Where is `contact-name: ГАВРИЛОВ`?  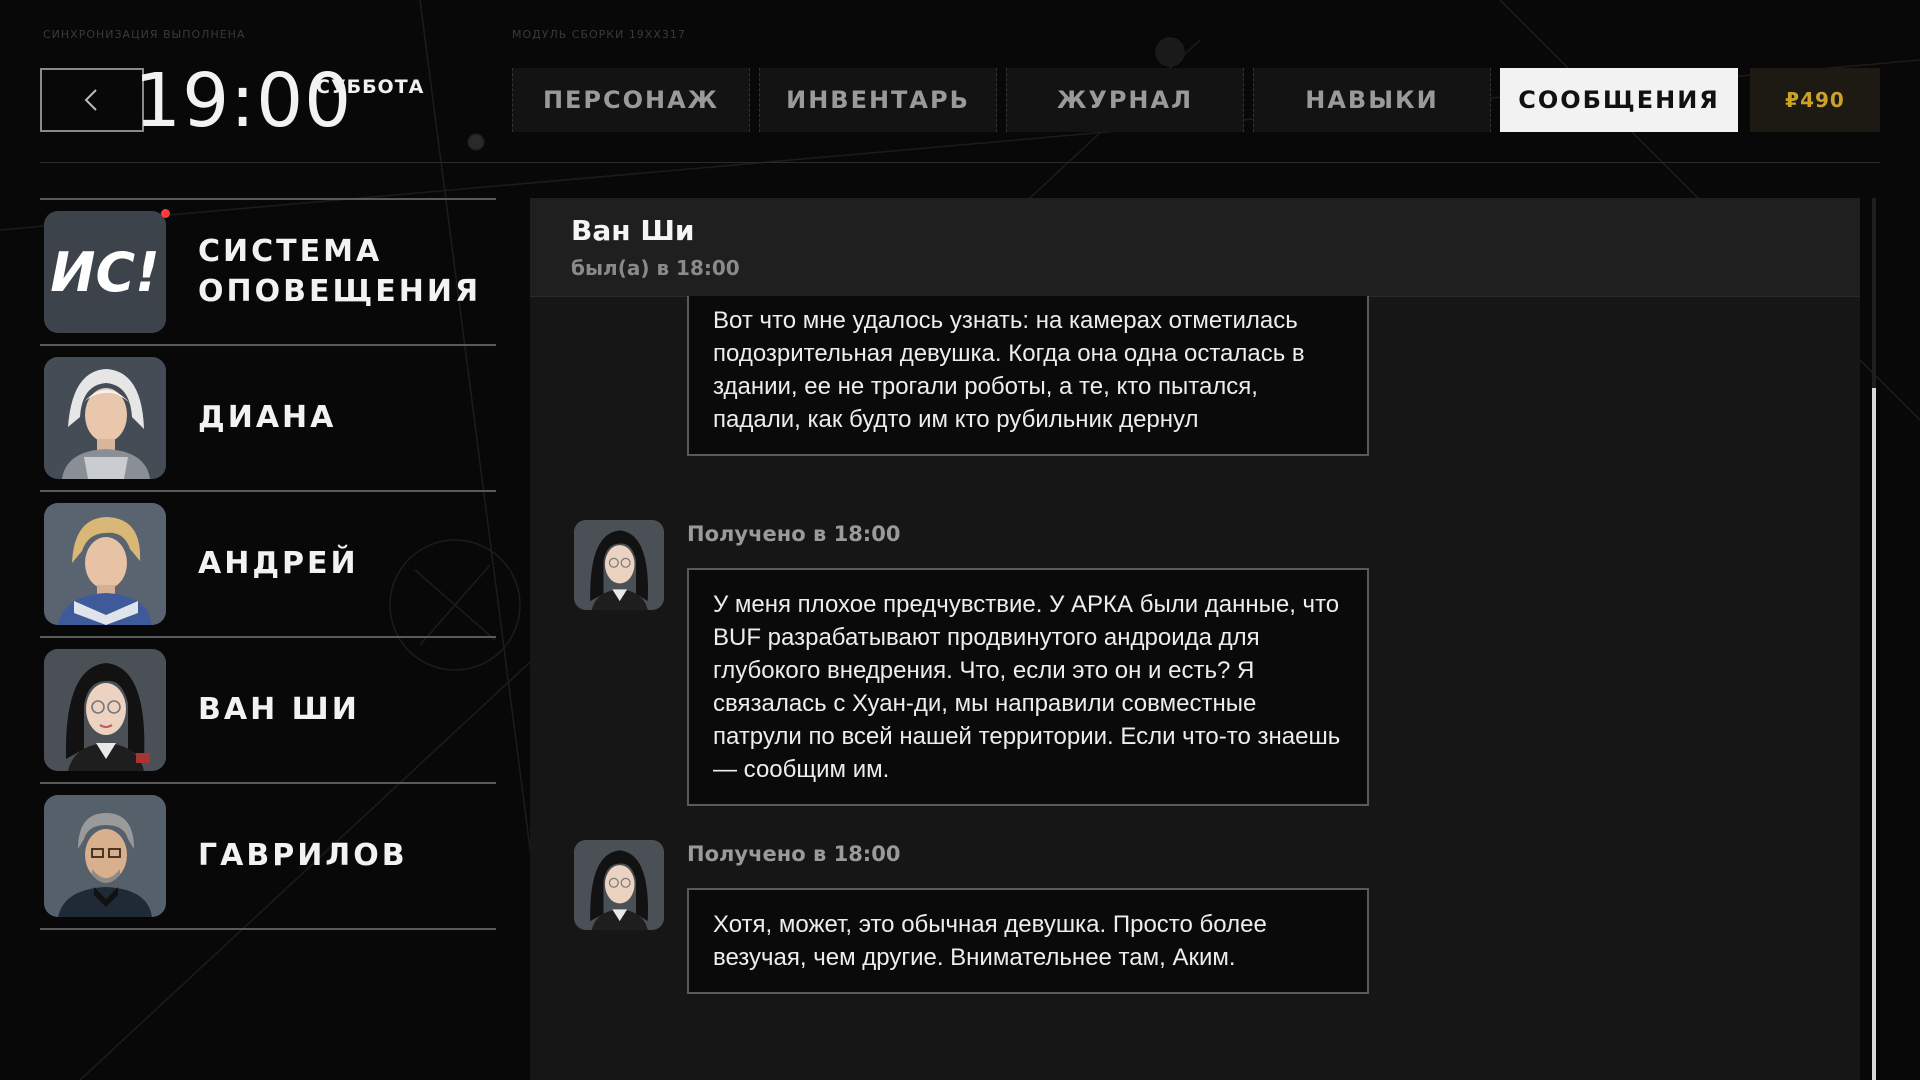 contact-name: ГАВРИЛОВ is located at coordinates (303, 855).